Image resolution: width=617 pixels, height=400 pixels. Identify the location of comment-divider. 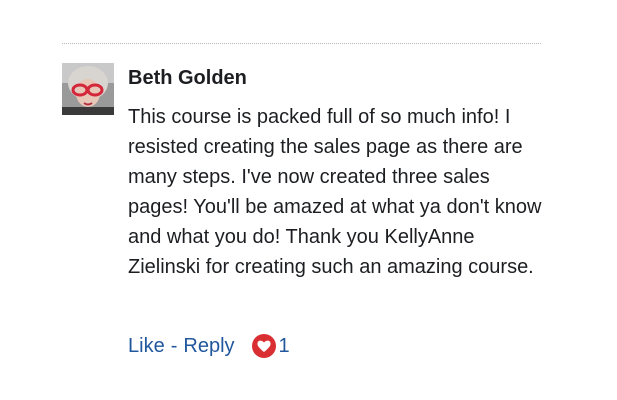
(301, 43).